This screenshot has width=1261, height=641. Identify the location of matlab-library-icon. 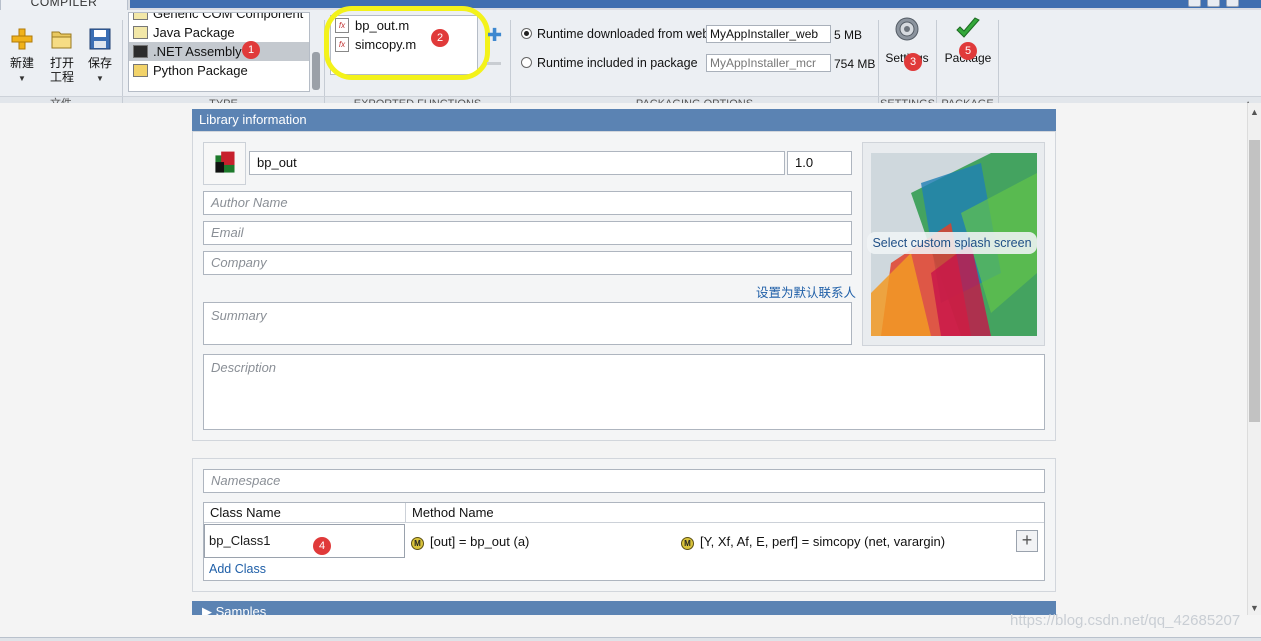
(225, 162).